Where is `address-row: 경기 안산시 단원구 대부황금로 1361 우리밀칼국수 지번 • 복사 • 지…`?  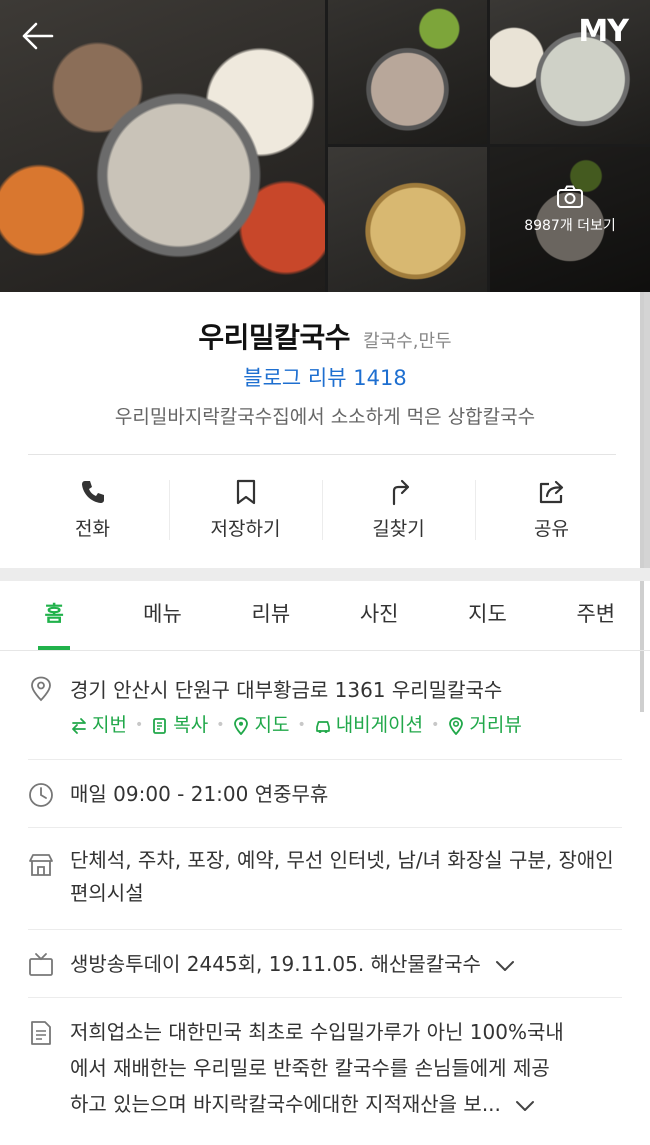
address-row: 경기 안산시 단원구 대부황금로 1361 우리밀칼국수 지번 • 복사 • 지… is located at coordinates (325, 706).